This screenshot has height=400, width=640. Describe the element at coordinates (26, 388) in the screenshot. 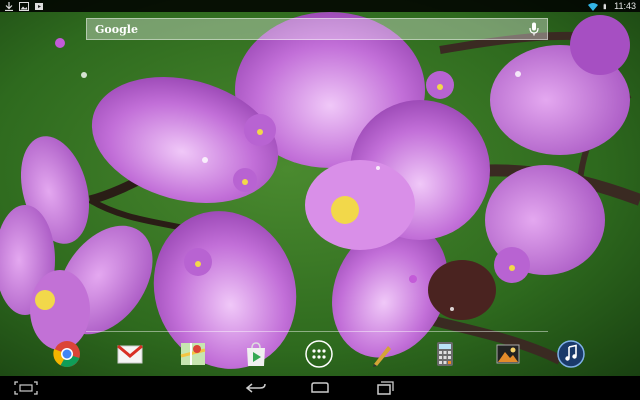

I see `screenshot-icon` at that location.